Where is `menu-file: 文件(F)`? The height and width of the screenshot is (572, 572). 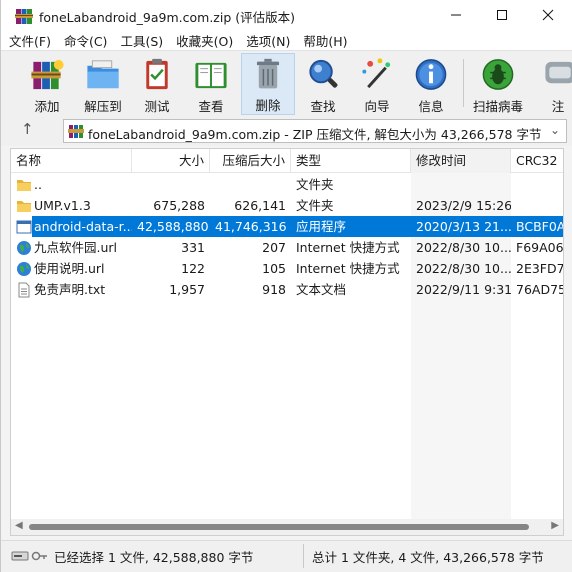
menu-file: 文件(F) is located at coordinates (30, 40).